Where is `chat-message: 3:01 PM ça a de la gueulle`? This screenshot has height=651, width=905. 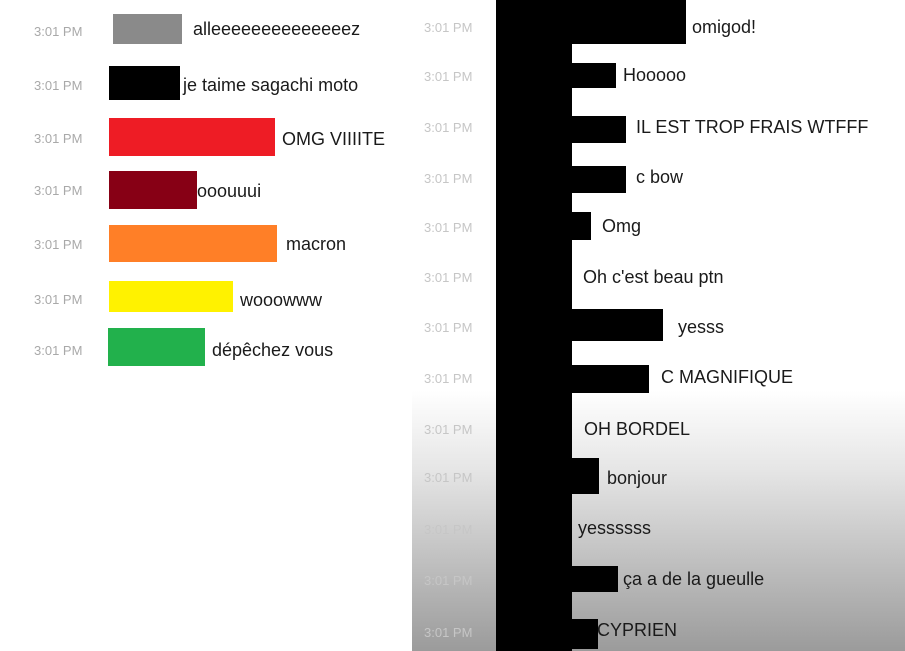
chat-message: 3:01 PM ça a de la gueulle is located at coordinates (658, 583).